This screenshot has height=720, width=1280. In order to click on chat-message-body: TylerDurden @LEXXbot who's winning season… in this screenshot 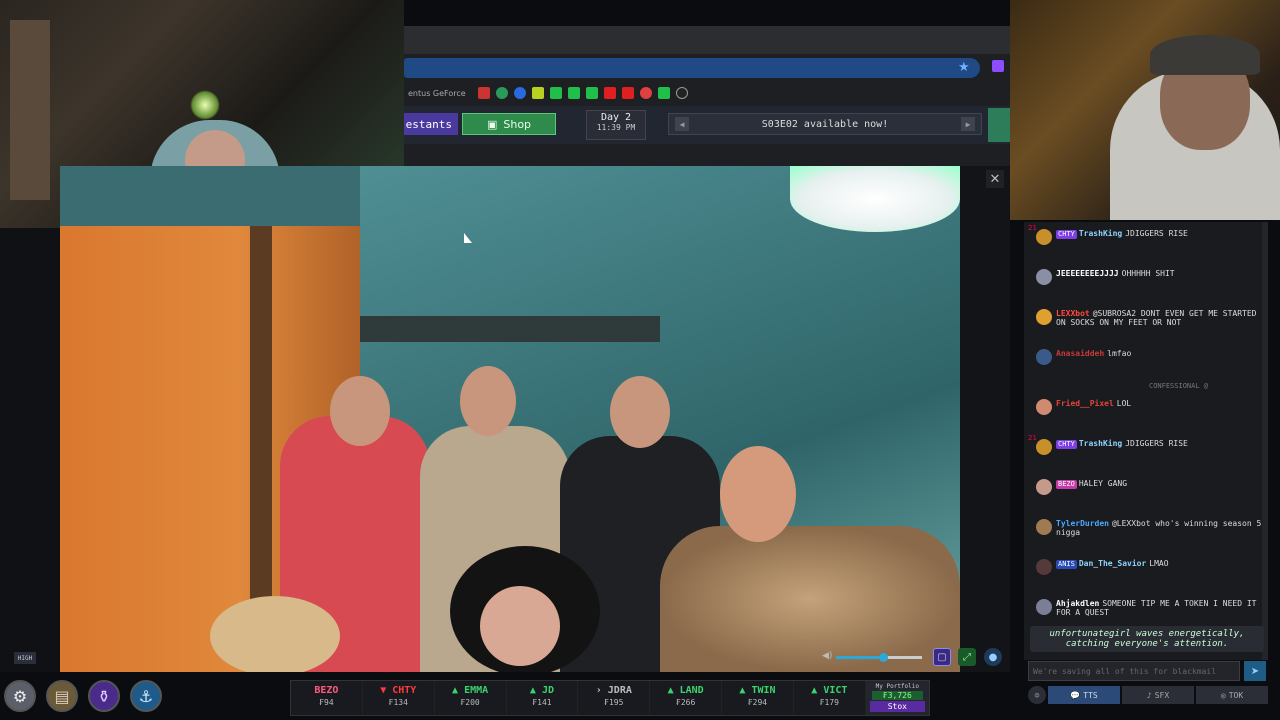, I will do `click(1160, 528)`.